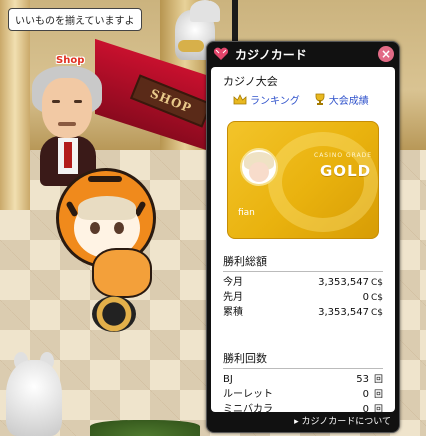 This screenshot has width=426, height=436. I want to click on card-swirl-decoration, so click(323, 182).